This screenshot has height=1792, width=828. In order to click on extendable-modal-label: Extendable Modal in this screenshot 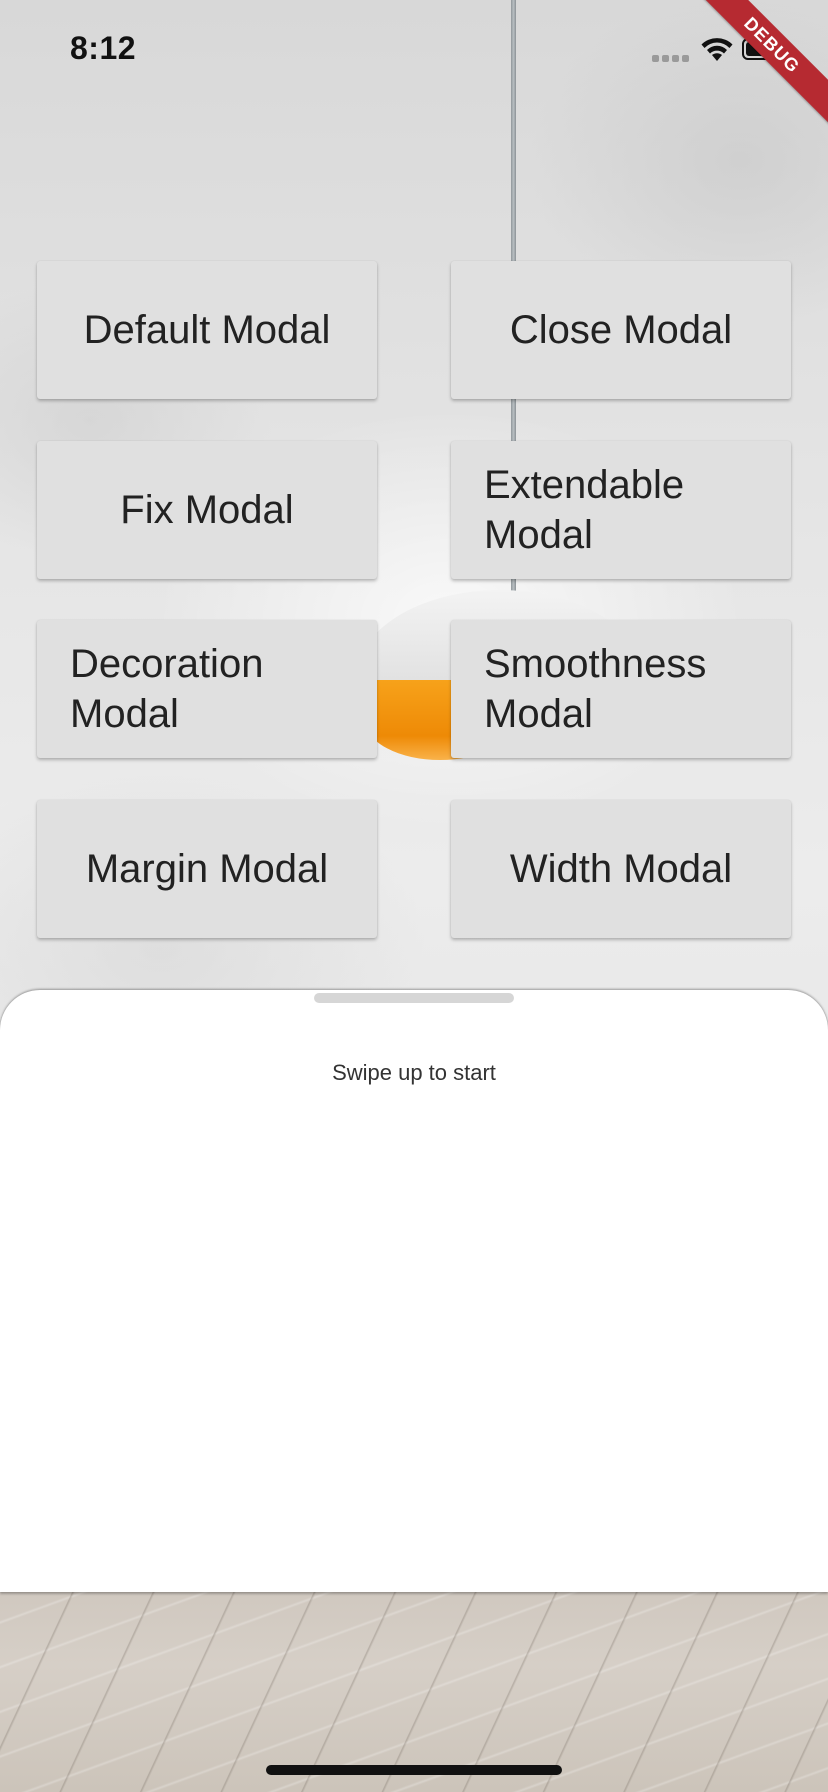, I will do `click(584, 510)`.